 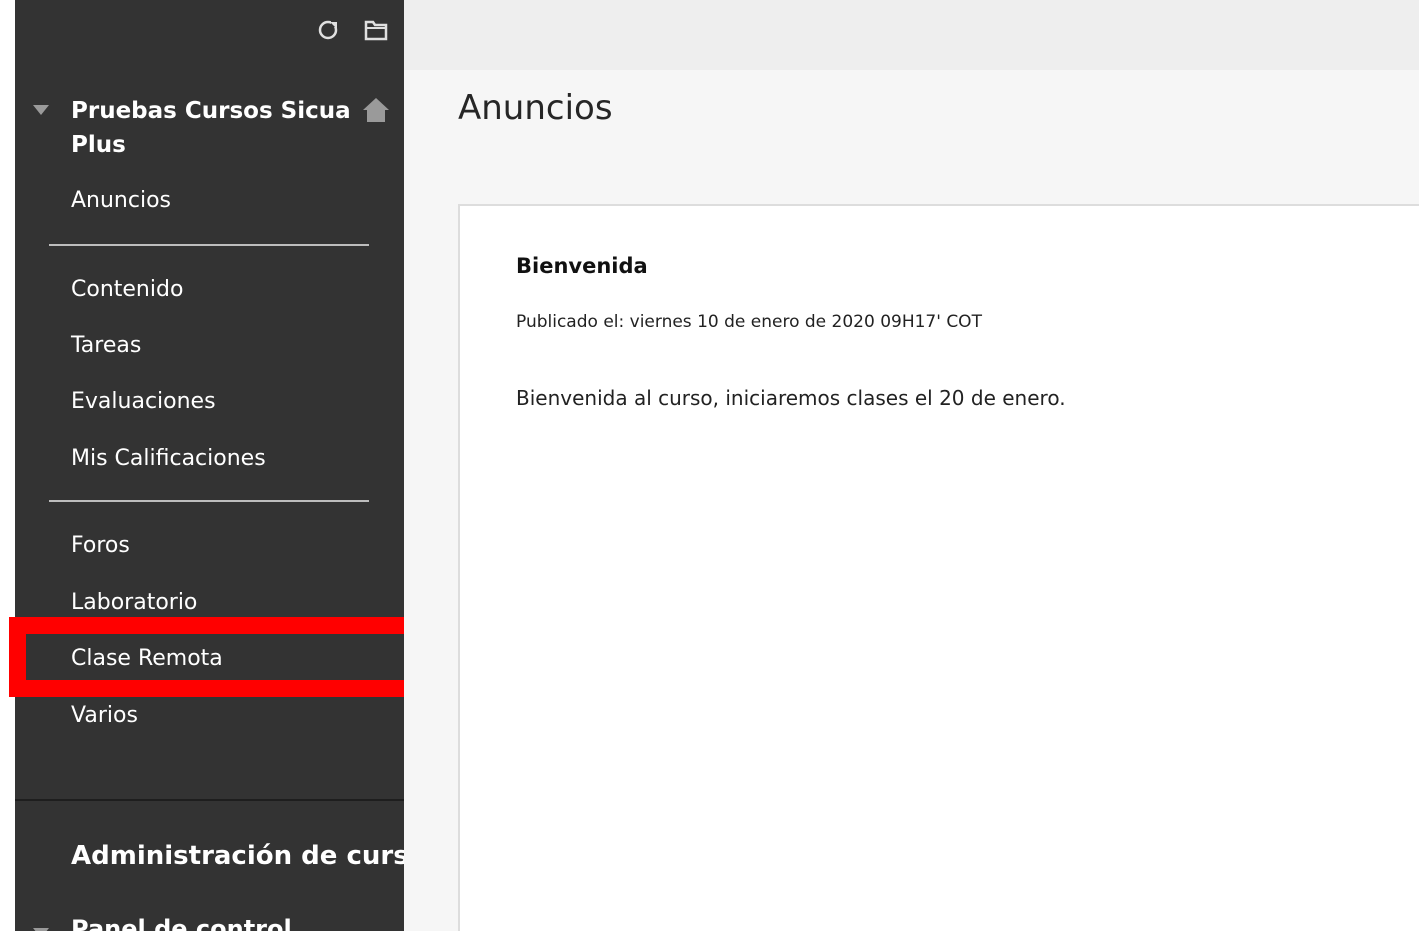 What do you see at coordinates (181, 923) in the screenshot?
I see `control-panel-label: Panel de control` at bounding box center [181, 923].